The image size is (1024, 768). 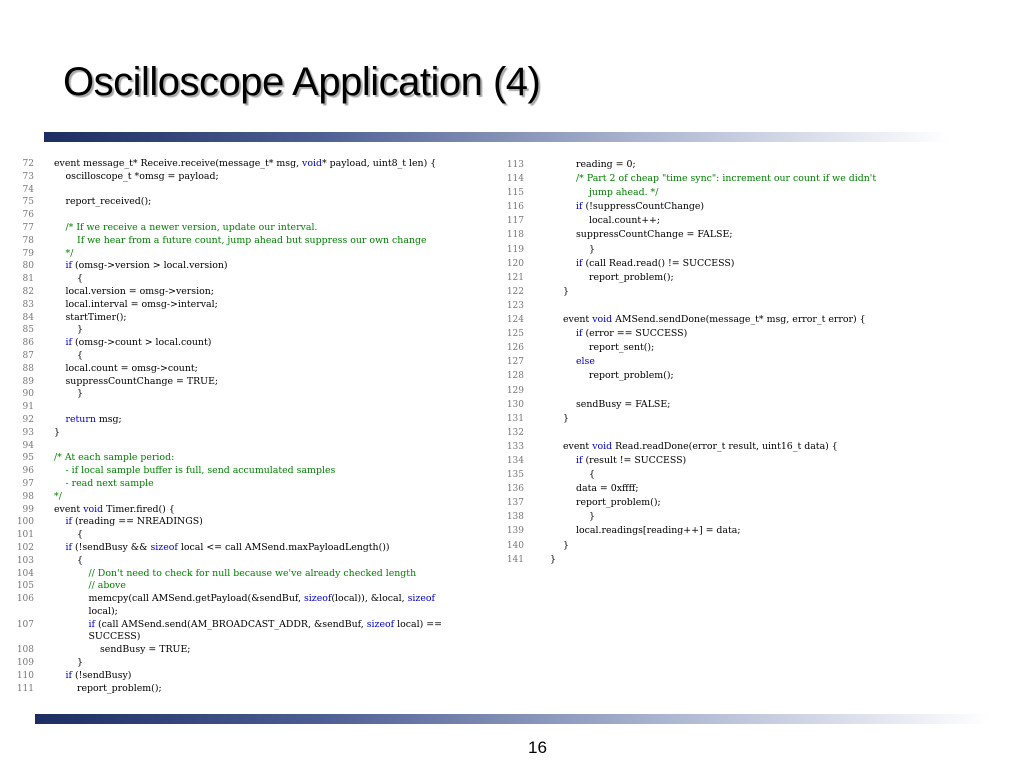 I want to click on code-line: 120 if (call Read.read() != SUCCESS), so click(x=744, y=264).